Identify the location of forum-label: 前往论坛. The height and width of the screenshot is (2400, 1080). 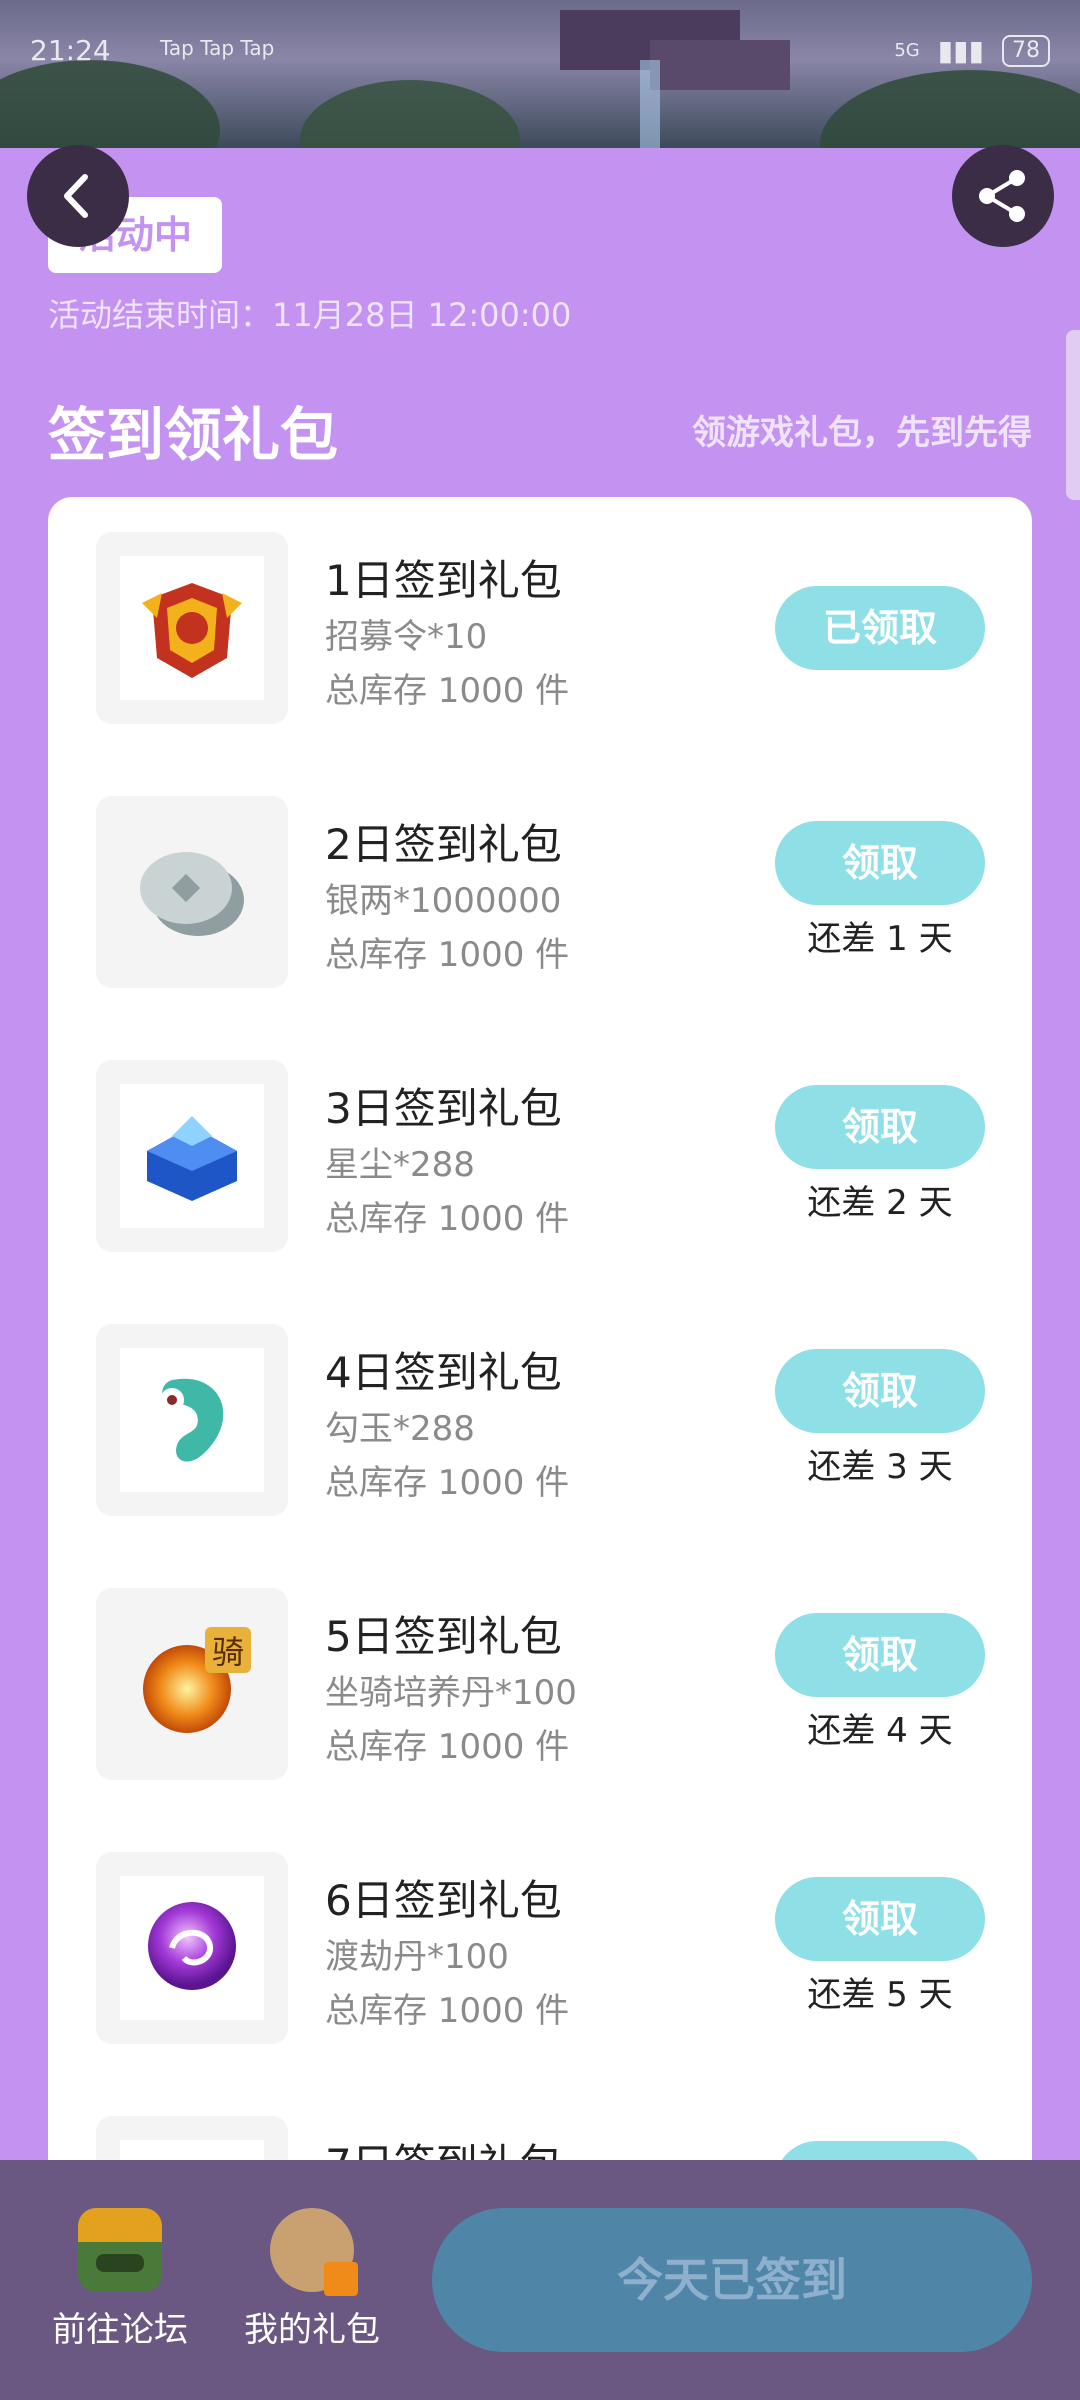
(120, 2330).